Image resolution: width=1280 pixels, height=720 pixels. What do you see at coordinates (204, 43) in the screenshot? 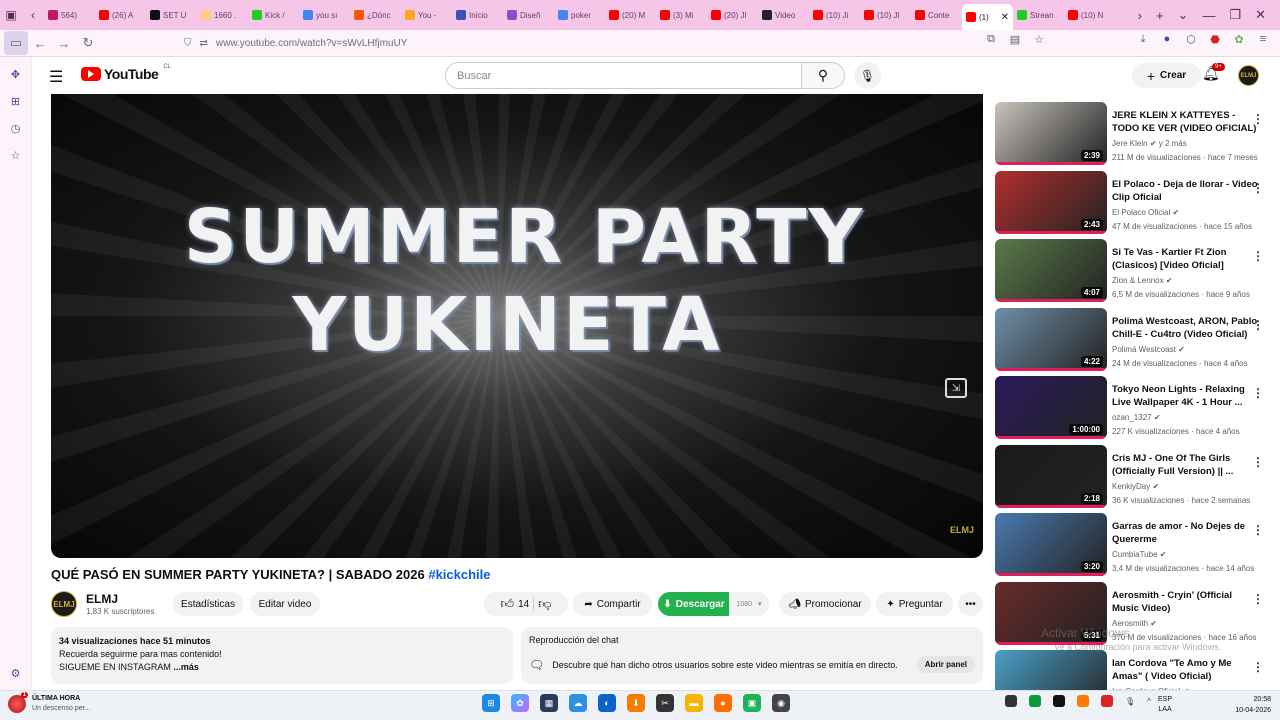
I see `permissions-icon: ⇄` at bounding box center [204, 43].